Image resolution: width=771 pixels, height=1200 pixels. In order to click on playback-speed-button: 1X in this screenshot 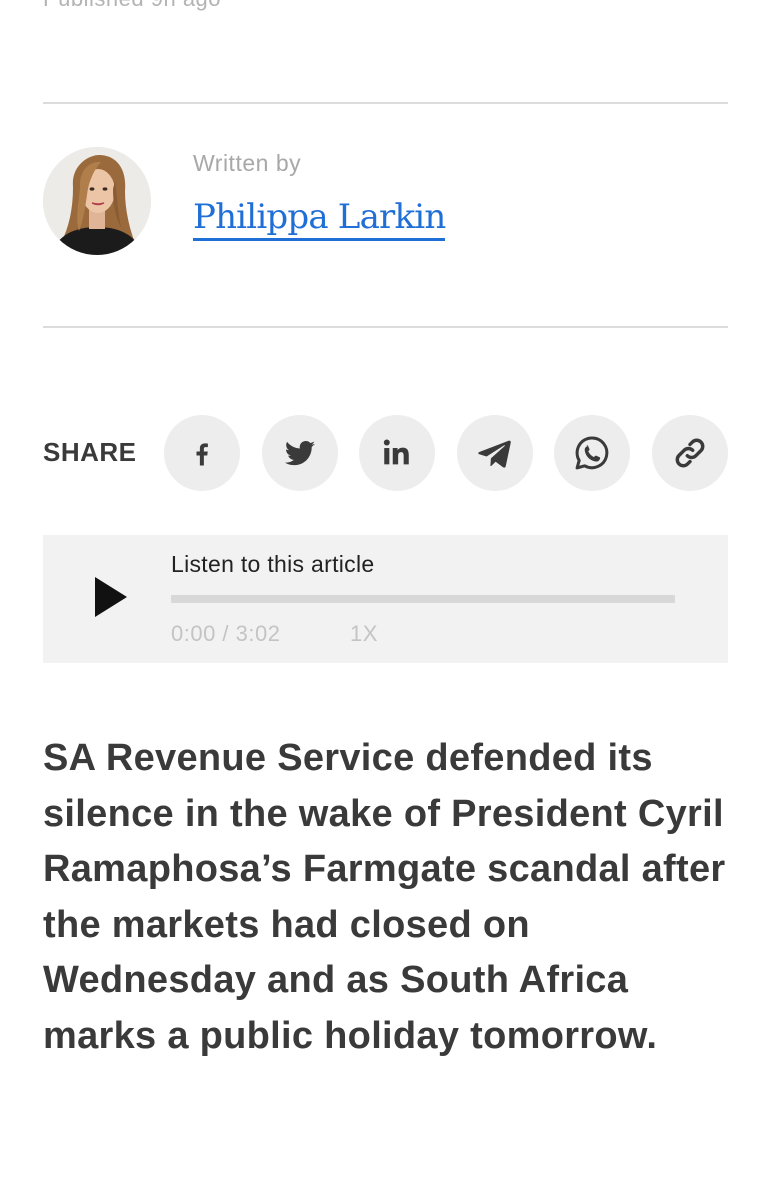, I will do `click(364, 634)`.